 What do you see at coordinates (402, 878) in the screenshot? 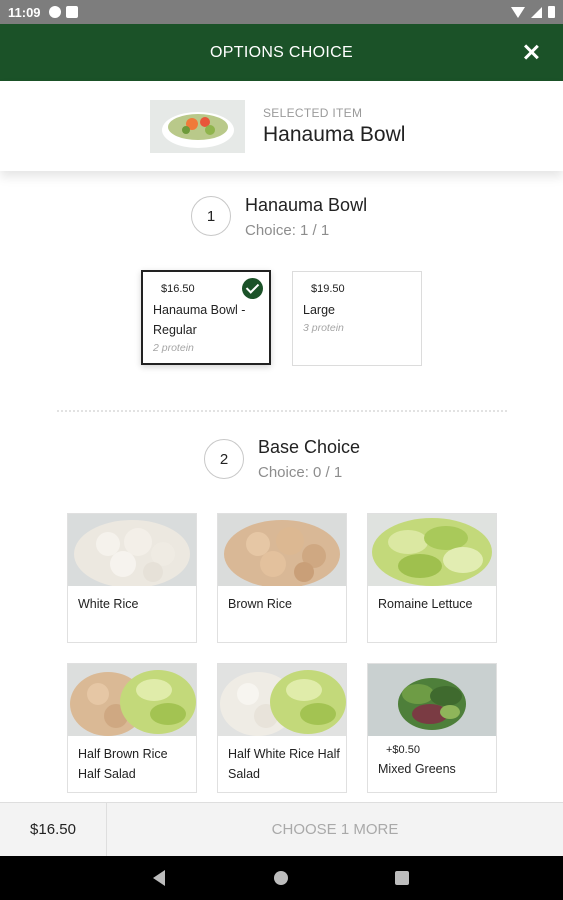
I see `recents-icon` at bounding box center [402, 878].